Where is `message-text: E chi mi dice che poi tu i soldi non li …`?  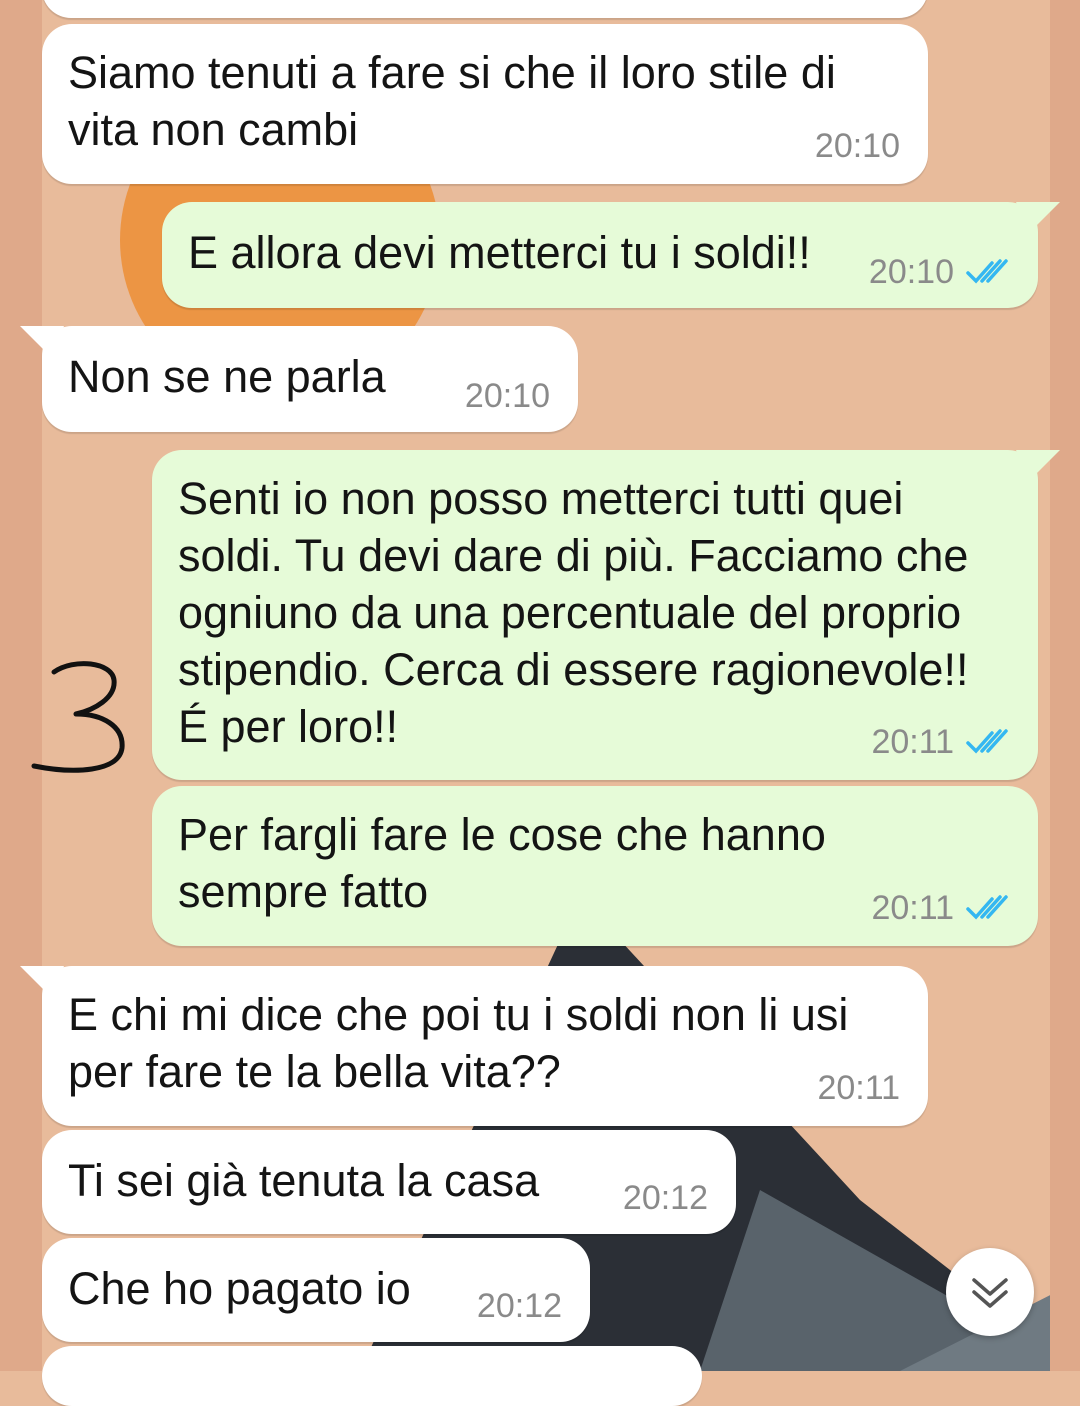
message-text: E chi mi dice che poi tu i soldi non li … is located at coordinates (458, 1043).